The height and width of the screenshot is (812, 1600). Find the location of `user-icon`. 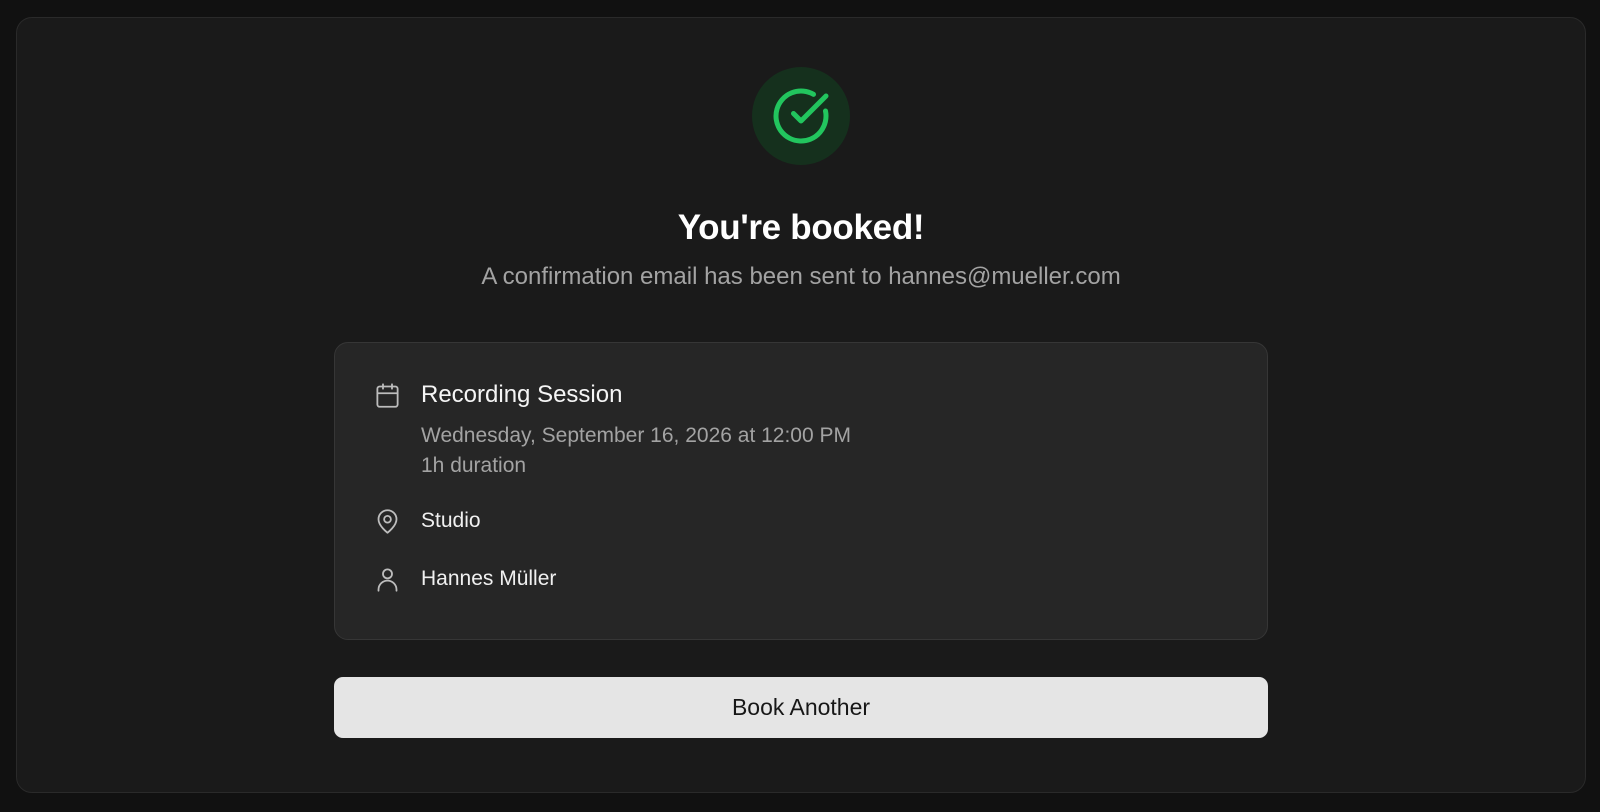

user-icon is located at coordinates (387, 579).